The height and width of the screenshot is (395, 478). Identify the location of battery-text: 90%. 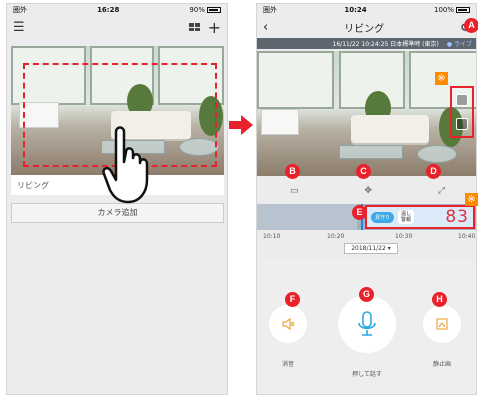
(197, 10).